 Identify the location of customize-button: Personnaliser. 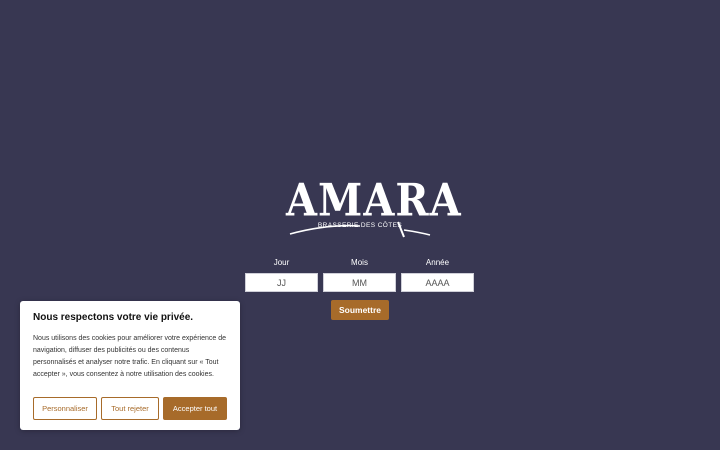
(65, 408).